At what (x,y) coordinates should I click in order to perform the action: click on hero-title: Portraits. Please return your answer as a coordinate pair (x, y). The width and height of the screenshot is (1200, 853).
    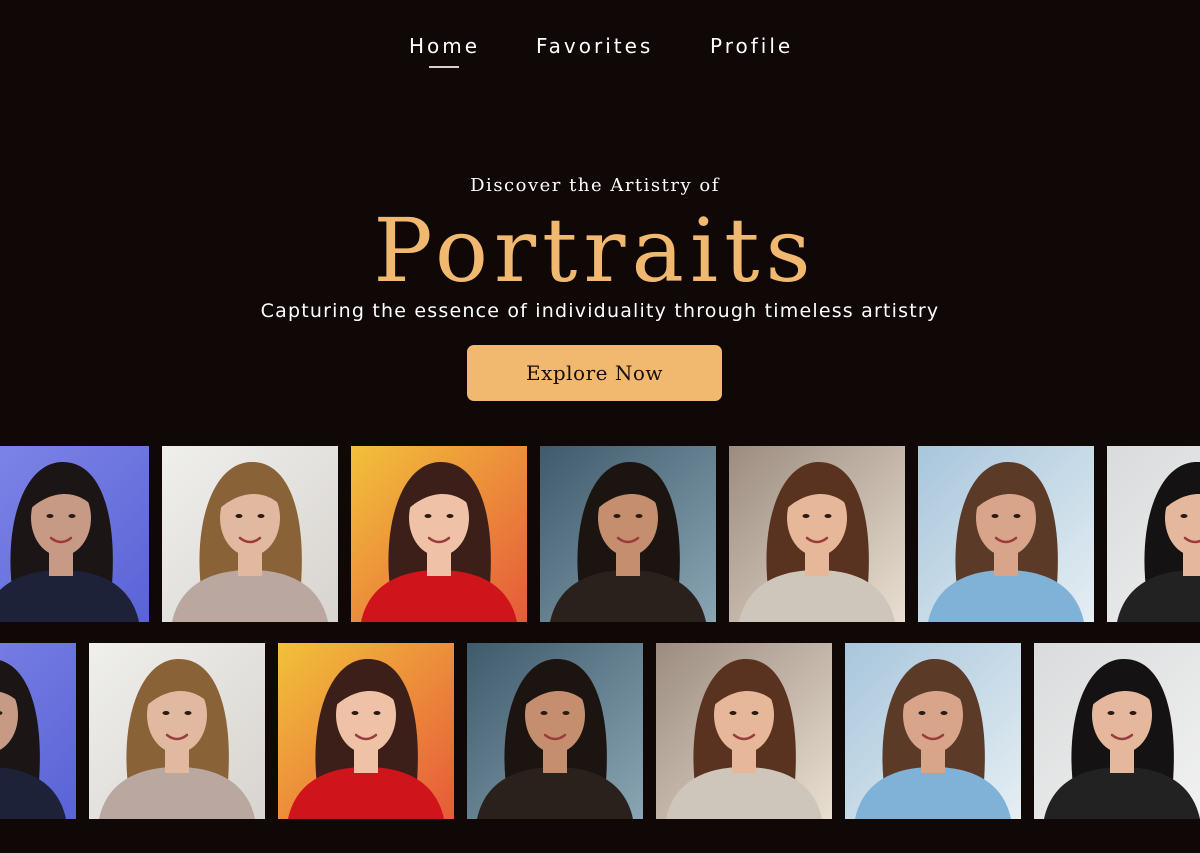
    Looking at the image, I should click on (595, 250).